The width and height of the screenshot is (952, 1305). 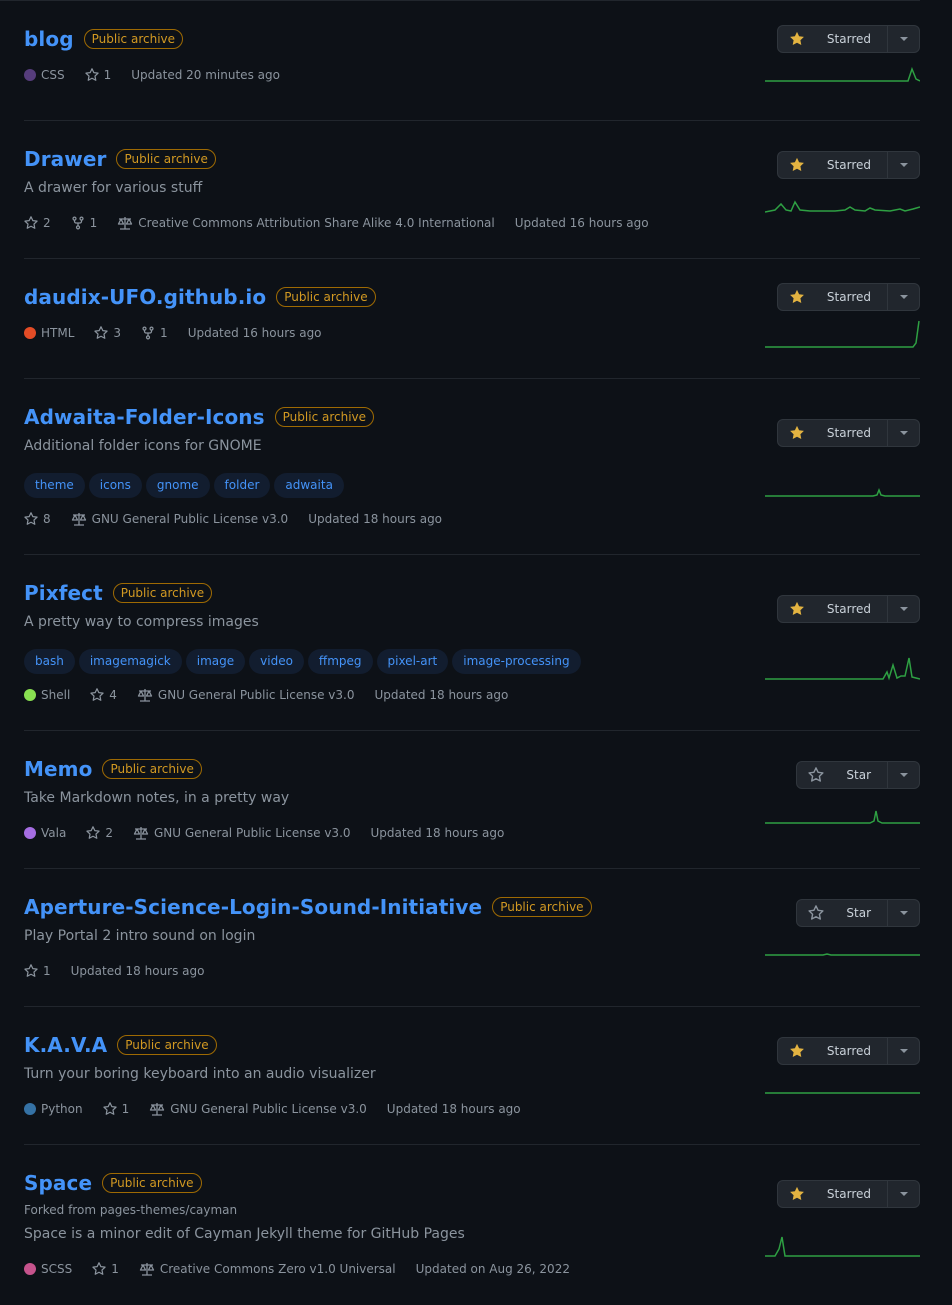 What do you see at coordinates (49, 39) in the screenshot?
I see `repo-name-link: blog` at bounding box center [49, 39].